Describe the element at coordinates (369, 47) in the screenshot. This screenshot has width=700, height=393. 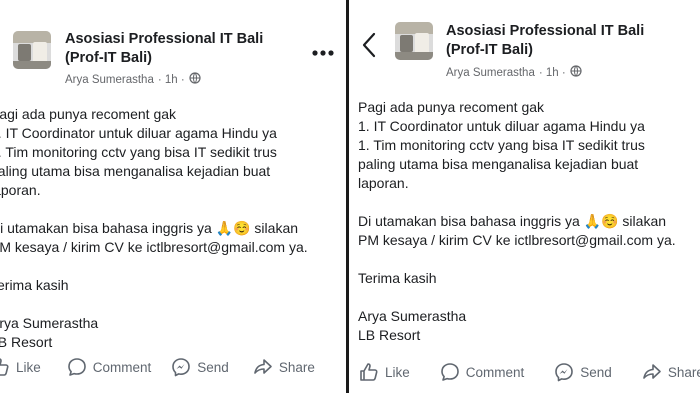
I see `back-chevron-icon` at that location.